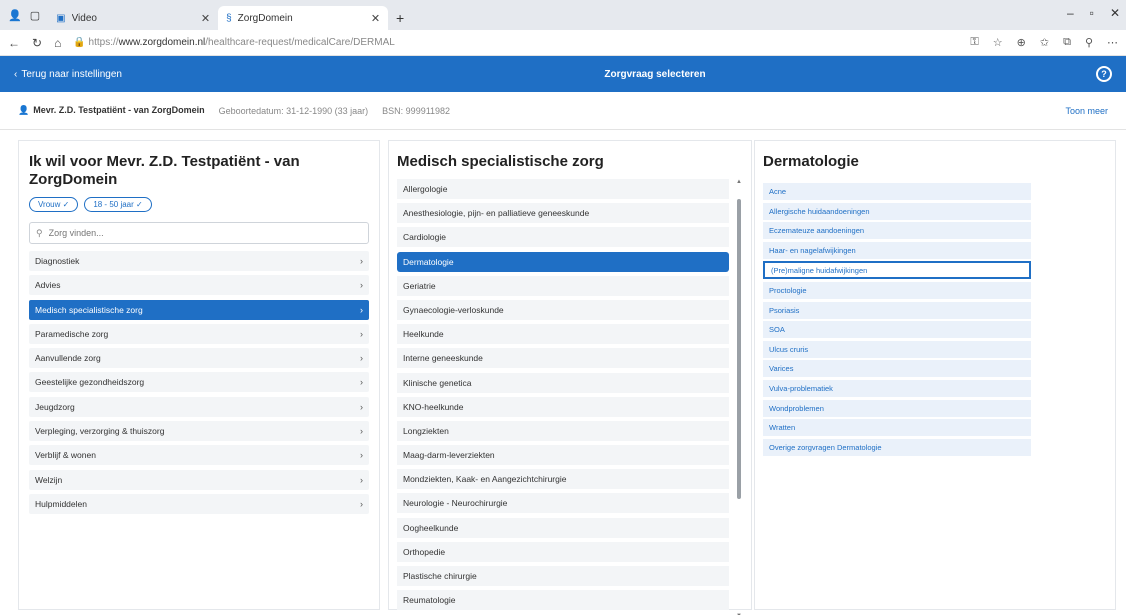  Describe the element at coordinates (24, 15) in the screenshot. I see `window-controls-left: 👤 ▢` at that location.